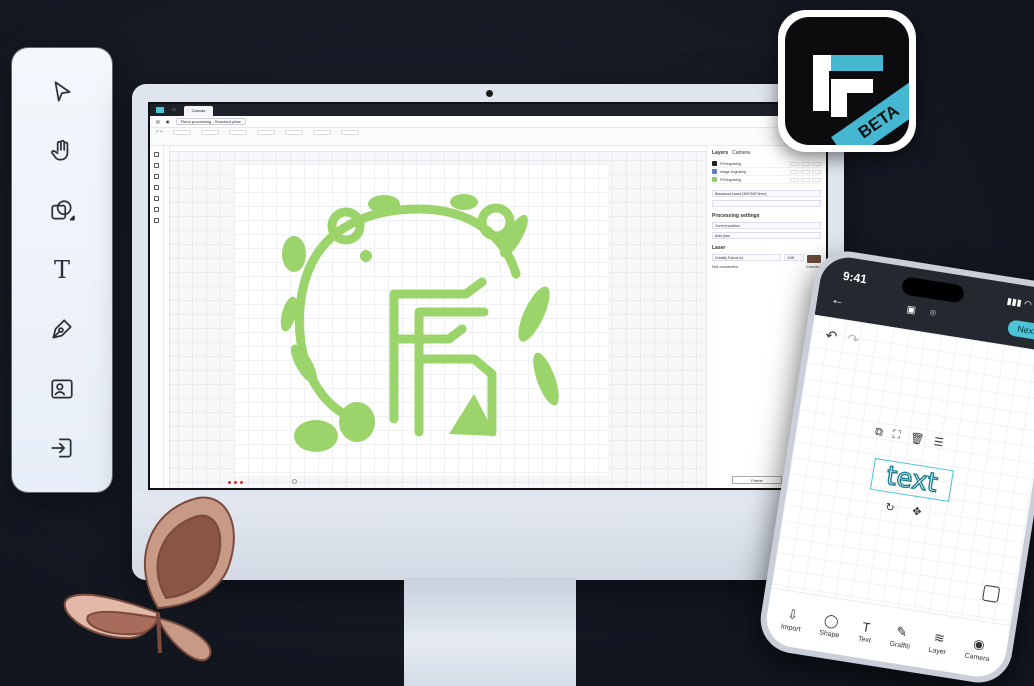  Describe the element at coordinates (198, 111) in the screenshot. I see `tab-canvas: Canvas` at that location.